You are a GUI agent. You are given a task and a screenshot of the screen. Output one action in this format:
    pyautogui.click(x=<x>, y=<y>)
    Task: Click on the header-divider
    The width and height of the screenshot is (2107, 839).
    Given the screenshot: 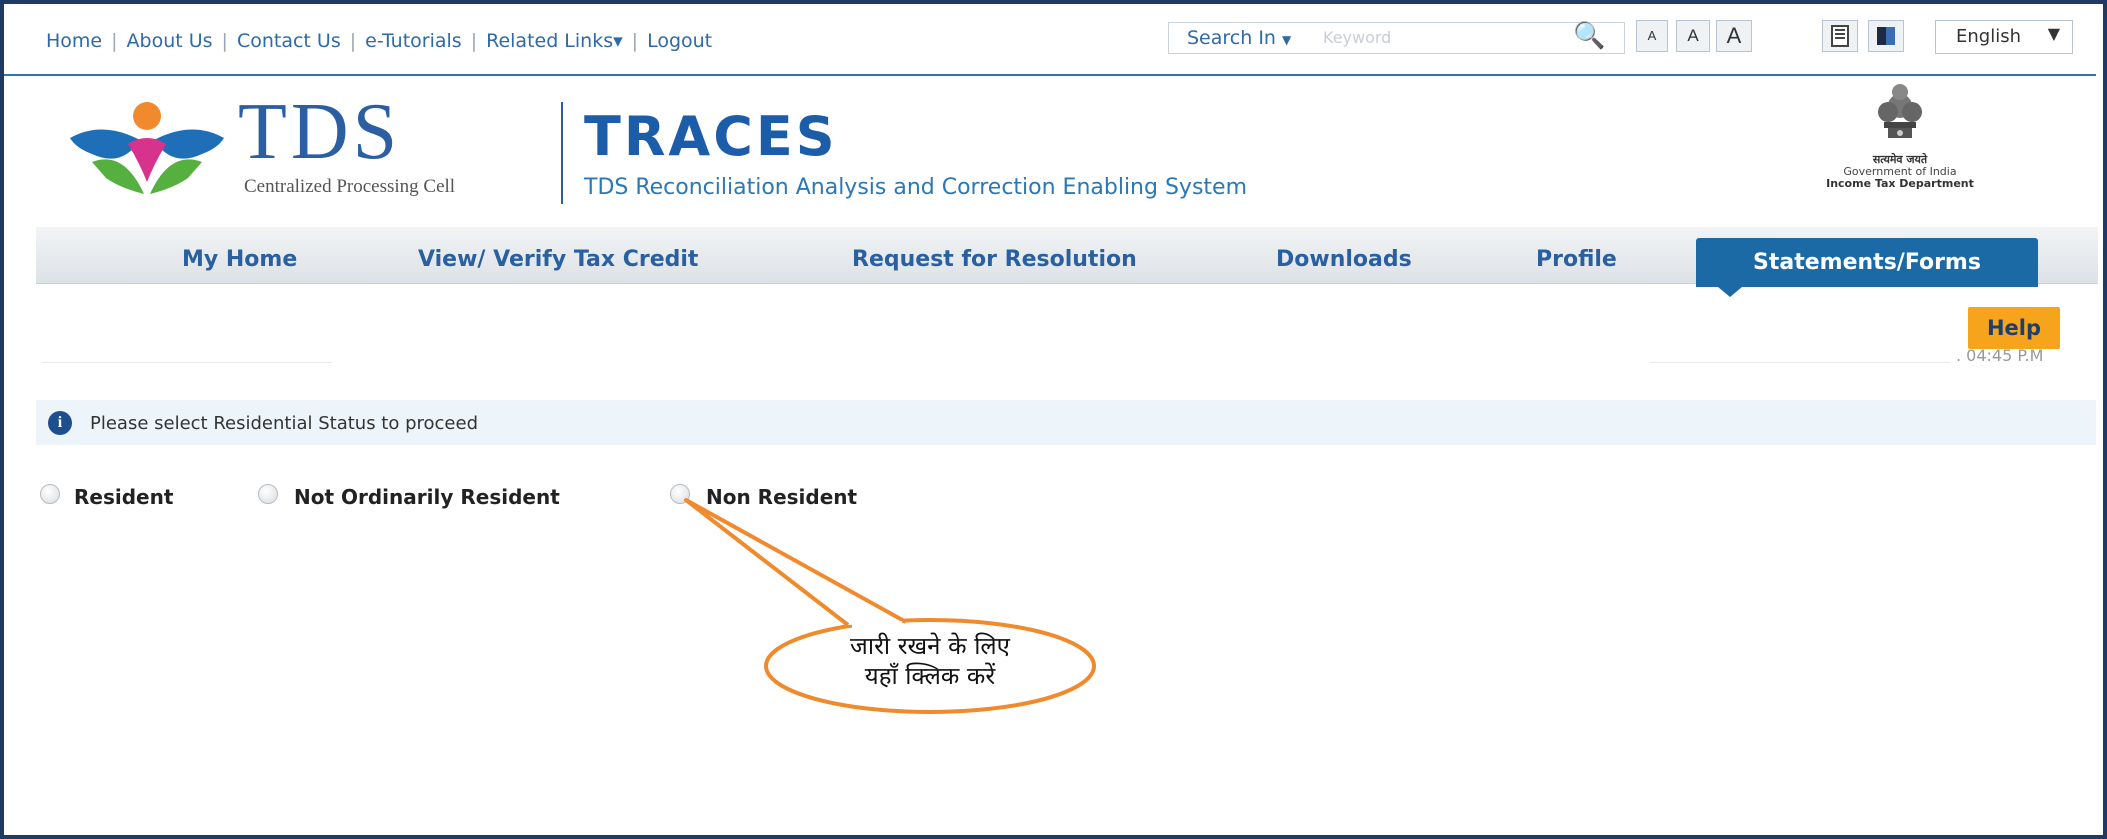 What is the action you would take?
    pyautogui.click(x=562, y=153)
    